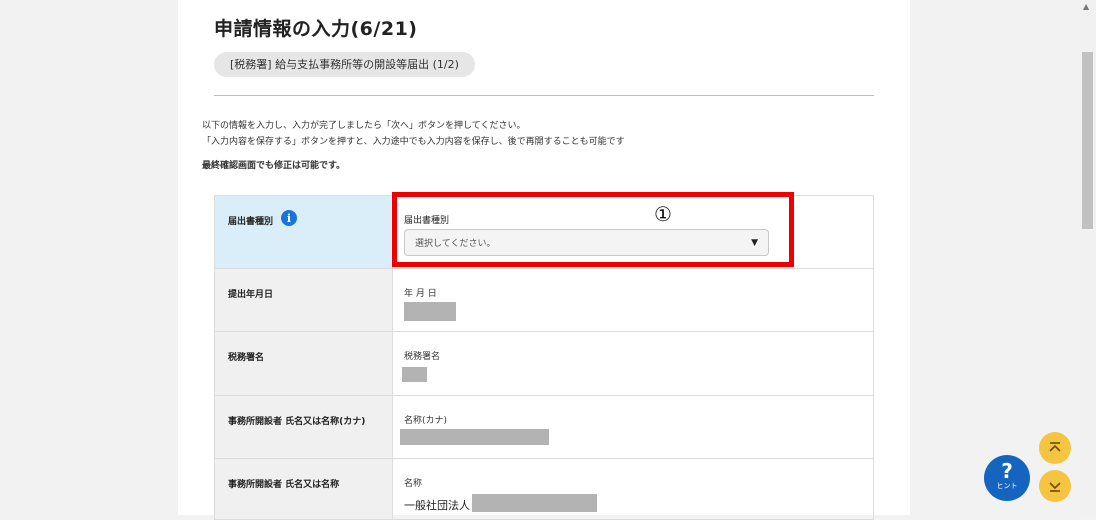 This screenshot has height=520, width=1096. Describe the element at coordinates (274, 166) in the screenshot. I see `intro-note: 最終確認画面でも修正は可能です。` at that location.